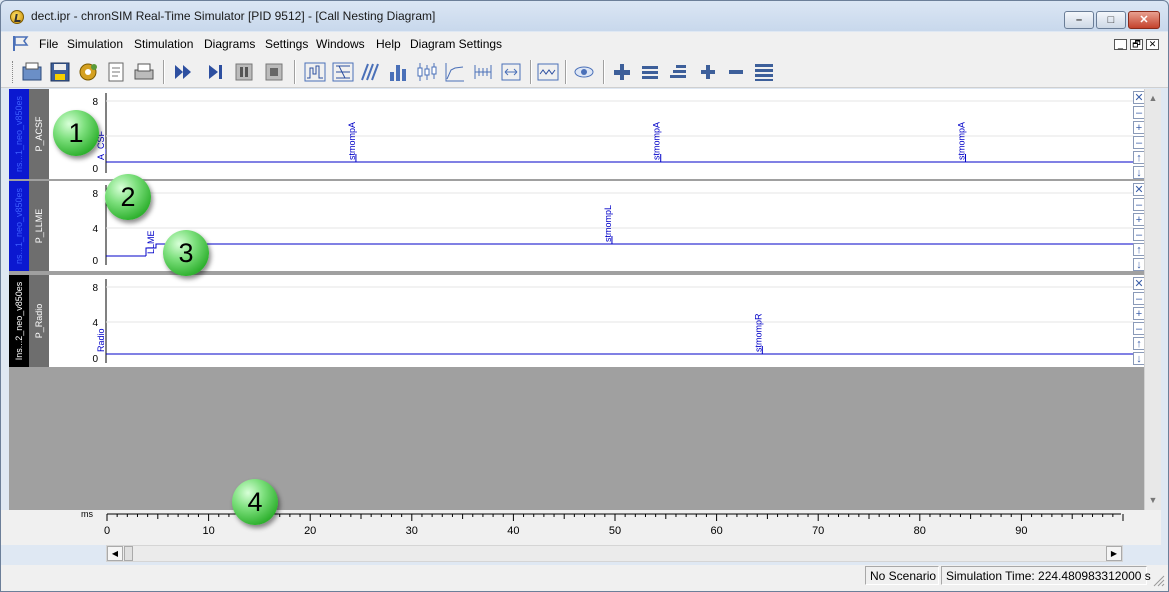 The image size is (1169, 592). I want to click on close-button: ✕, so click(1144, 20).